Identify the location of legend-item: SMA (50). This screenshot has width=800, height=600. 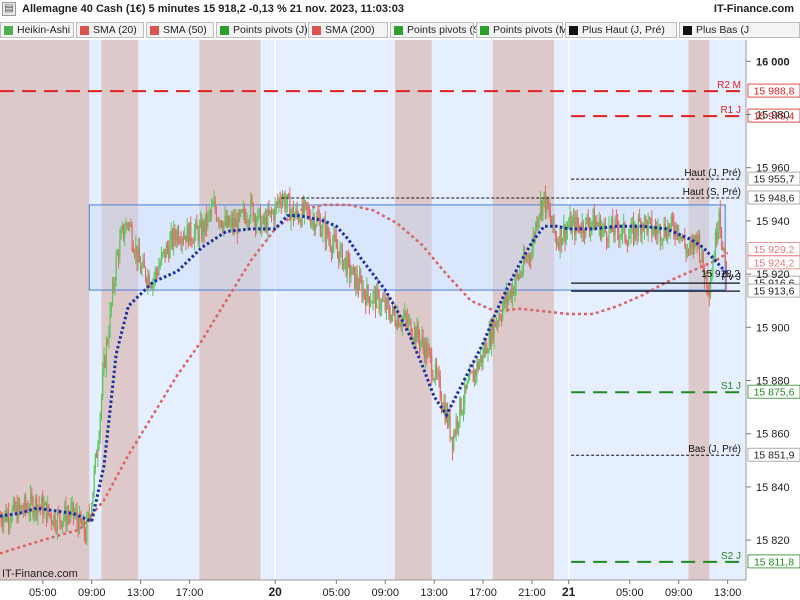
(180, 30).